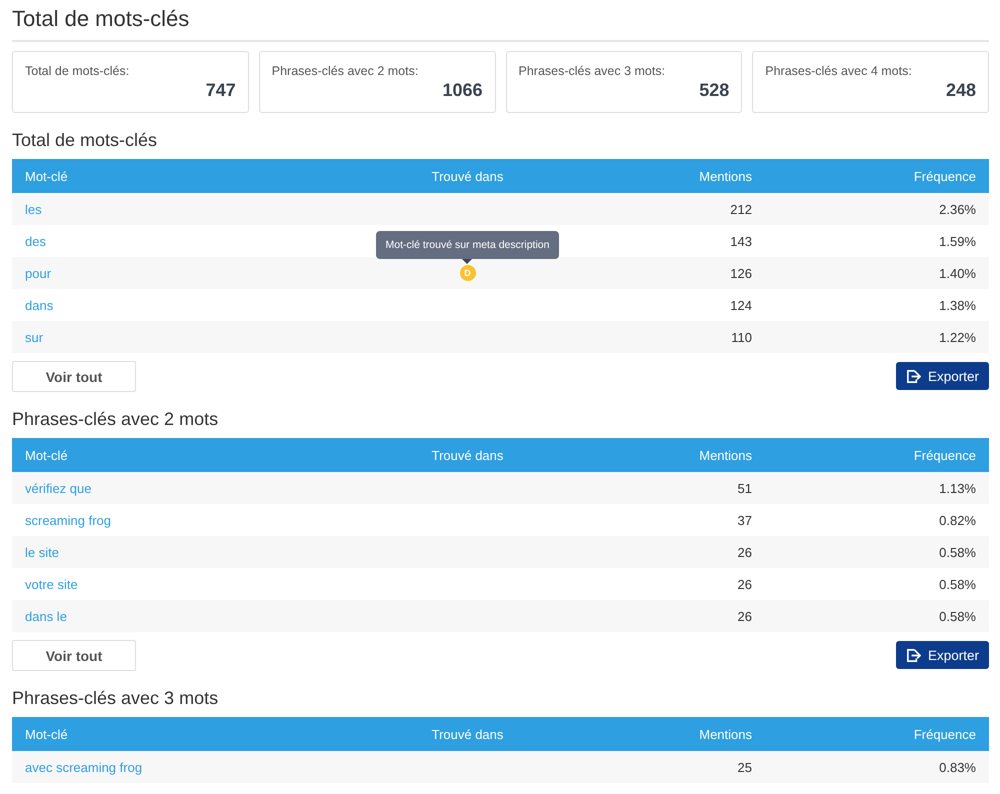 The width and height of the screenshot is (1000, 794). I want to click on page-title: Total de mots-clés, so click(500, 23).